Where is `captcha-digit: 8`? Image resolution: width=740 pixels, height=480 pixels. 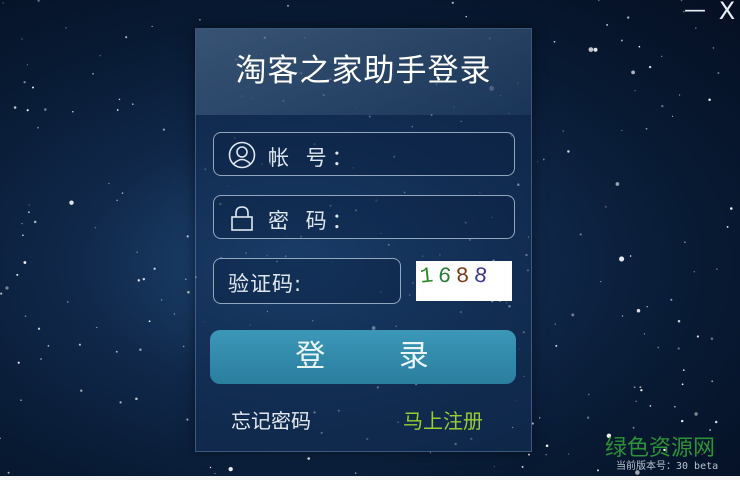 captcha-digit: 8 is located at coordinates (462, 276).